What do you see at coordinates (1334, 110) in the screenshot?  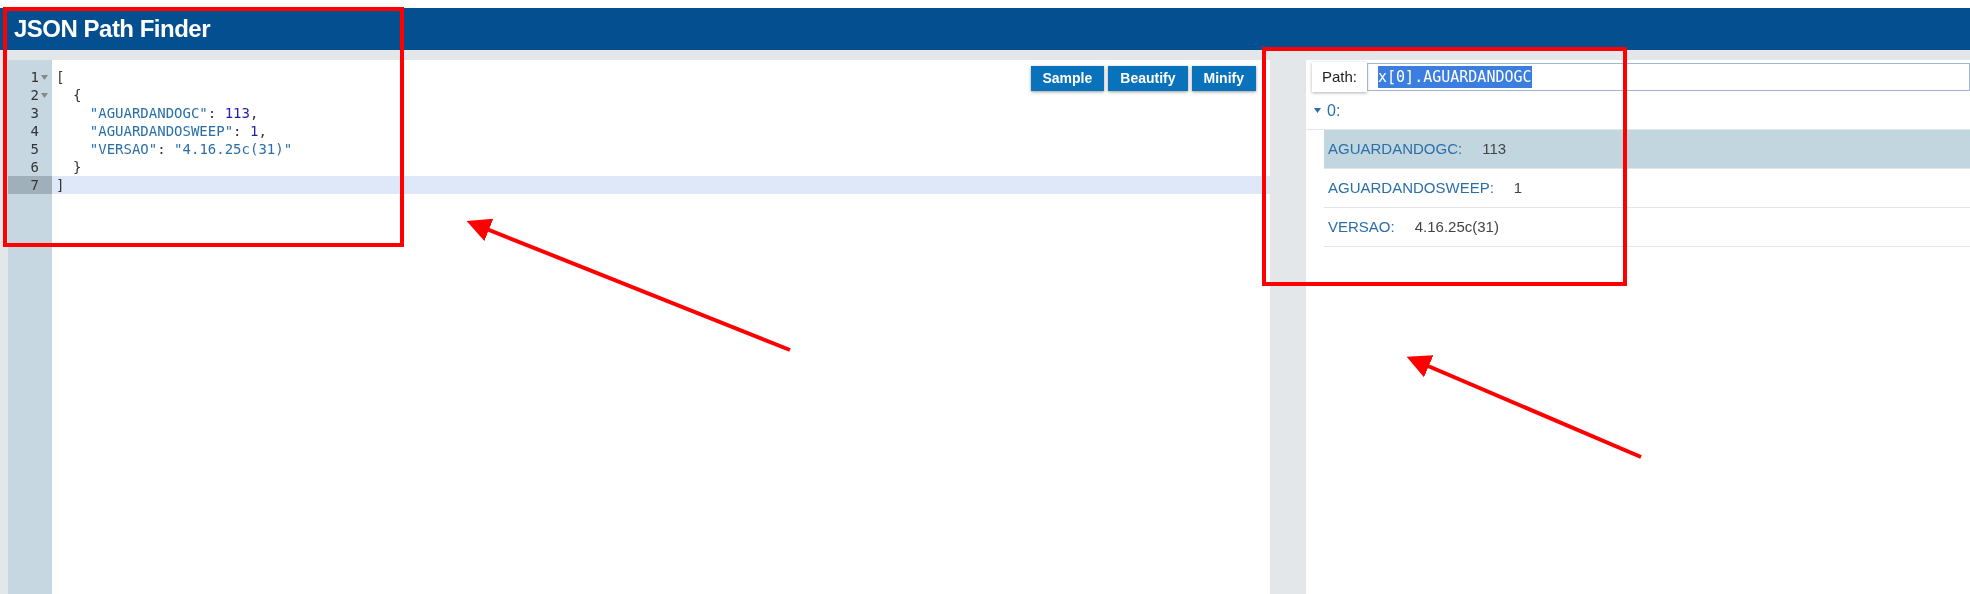 I see `tree-node-label: 0:` at bounding box center [1334, 110].